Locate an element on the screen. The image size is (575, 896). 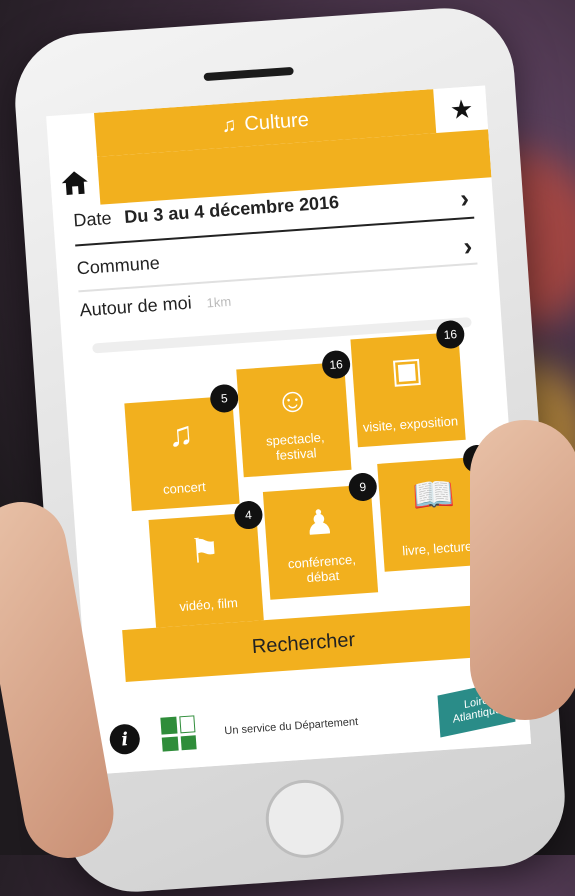
home-button is located at coordinates (75, 182).